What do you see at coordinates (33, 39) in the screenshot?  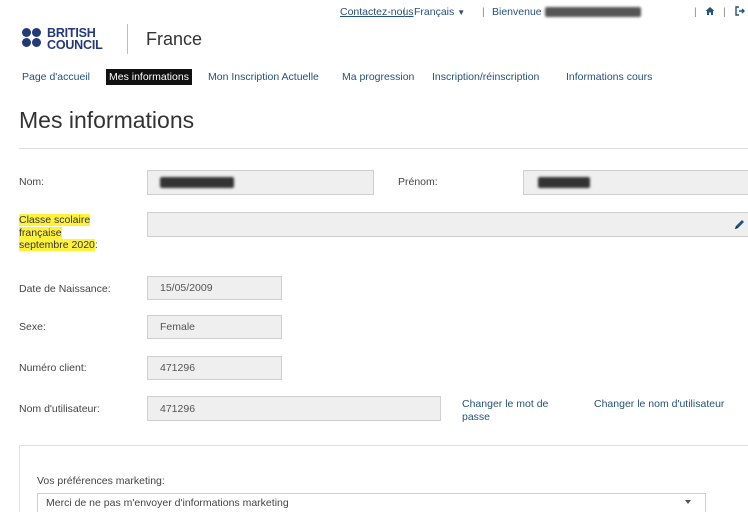 I see `logo-dots-icon` at bounding box center [33, 39].